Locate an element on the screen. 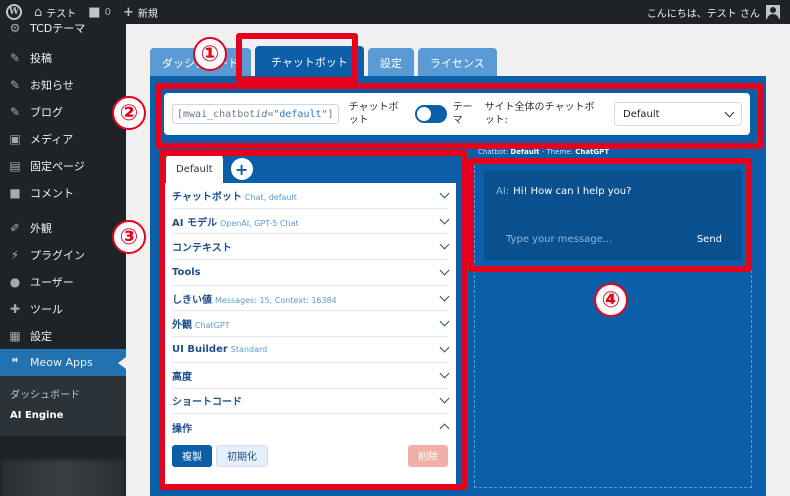  sidebar-item-comments: ■ コメント is located at coordinates (63, 192).